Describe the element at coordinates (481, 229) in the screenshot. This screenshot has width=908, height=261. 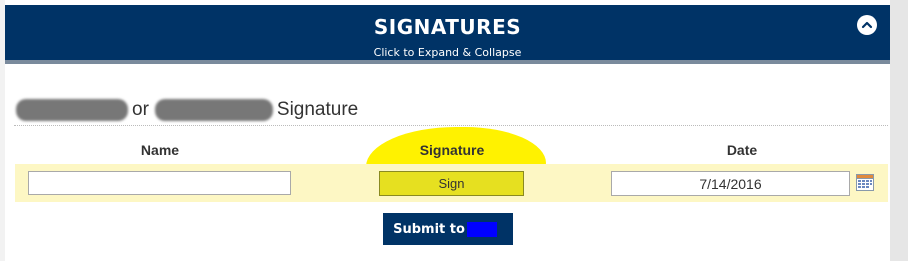
I see `redacted-recipient` at that location.